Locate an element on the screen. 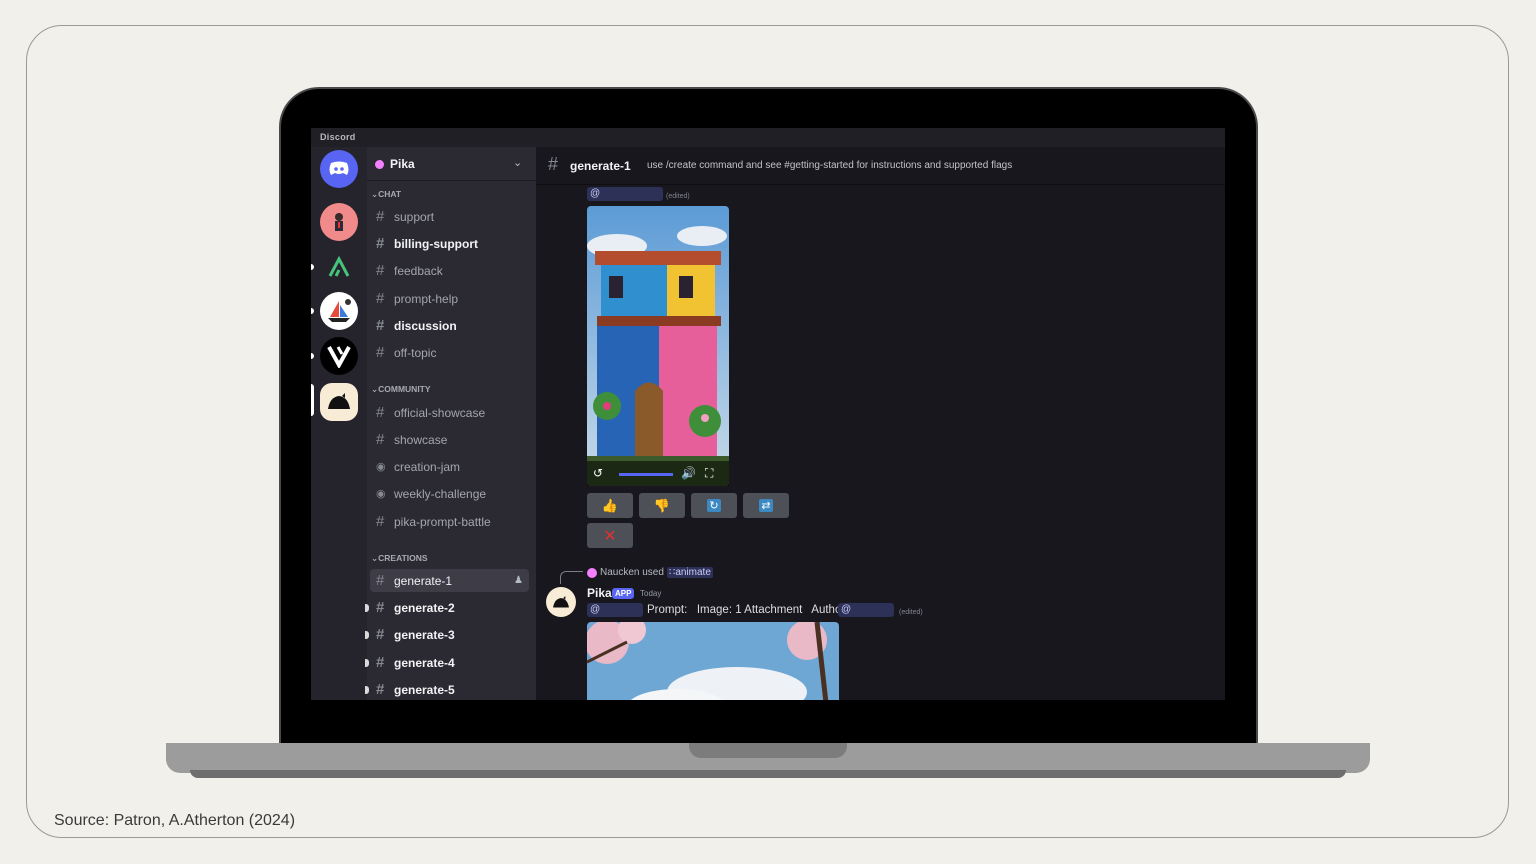 The height and width of the screenshot is (864, 1536). bot-username: Pika is located at coordinates (599, 593).